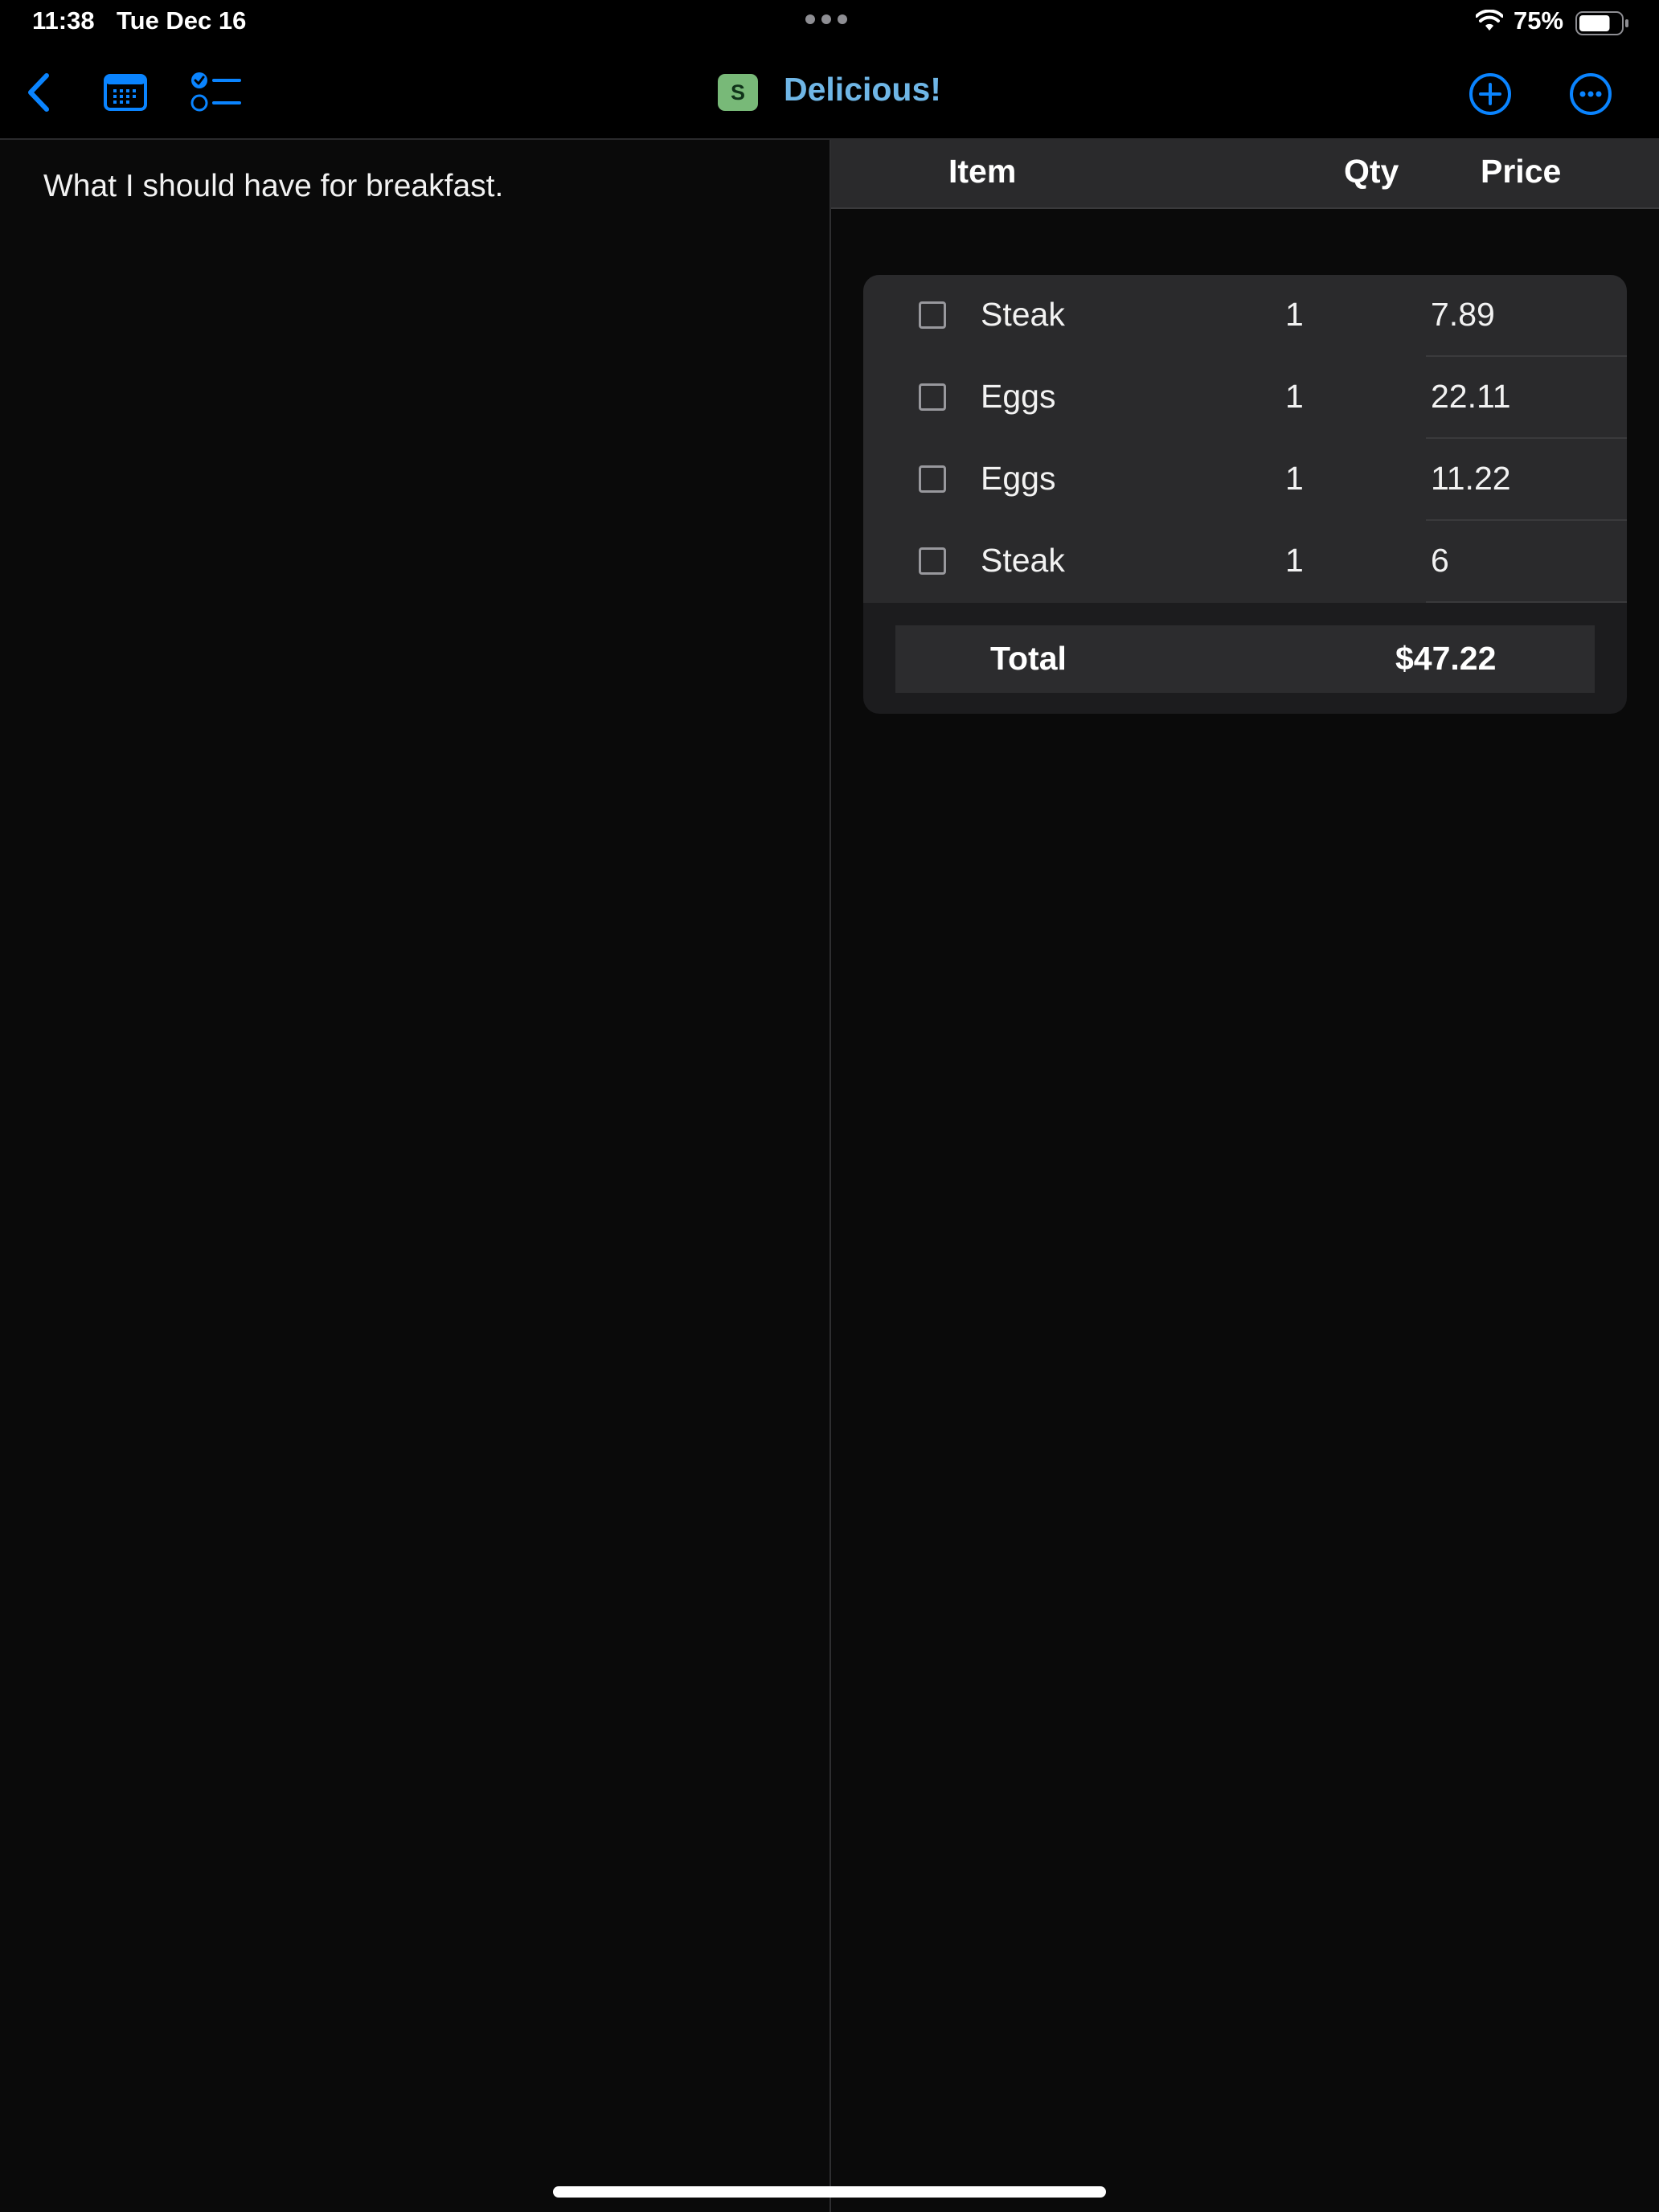  Describe the element at coordinates (273, 186) in the screenshot. I see `note-text: What I should have for breakfast.` at that location.